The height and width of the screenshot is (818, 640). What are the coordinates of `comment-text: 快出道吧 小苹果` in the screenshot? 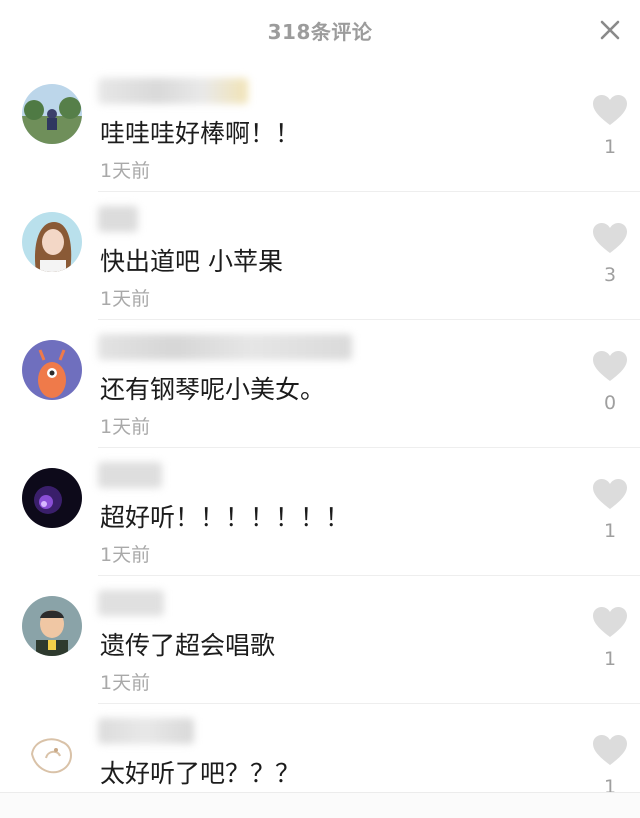 It's located at (191, 261).